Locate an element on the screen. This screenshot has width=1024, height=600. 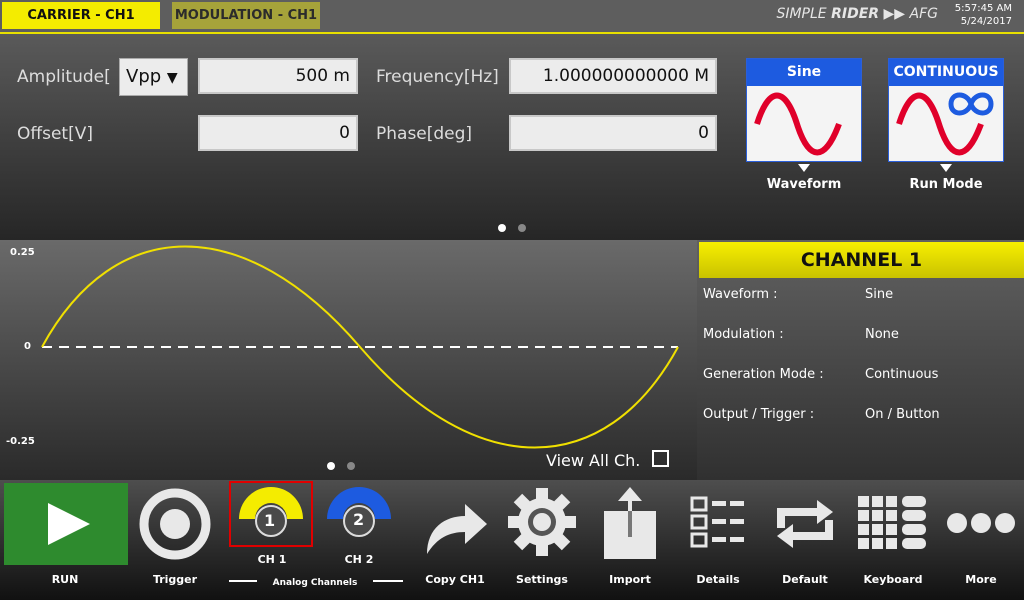
info-value-waveform: Sine is located at coordinates (879, 294).